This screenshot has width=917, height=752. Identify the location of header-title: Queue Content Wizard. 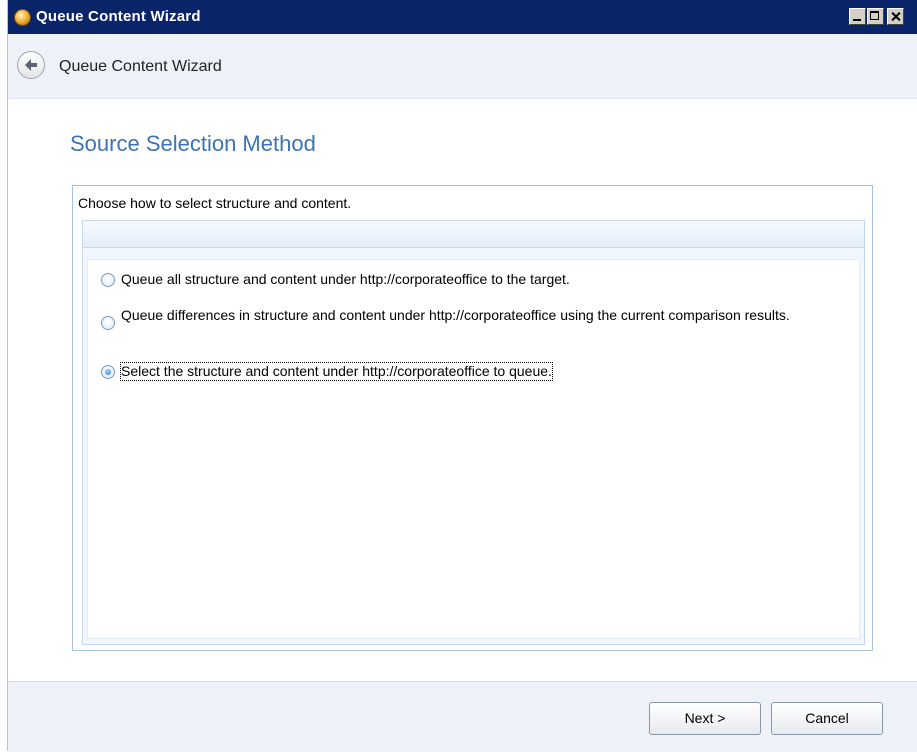
(140, 66).